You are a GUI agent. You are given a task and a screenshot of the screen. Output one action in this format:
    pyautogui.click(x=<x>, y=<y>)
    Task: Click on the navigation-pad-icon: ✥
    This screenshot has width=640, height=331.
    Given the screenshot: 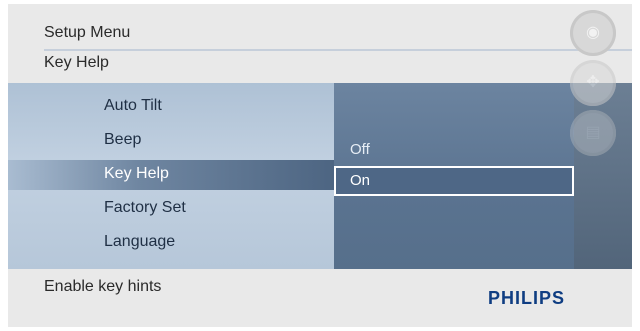 What is the action you would take?
    pyautogui.click(x=593, y=83)
    